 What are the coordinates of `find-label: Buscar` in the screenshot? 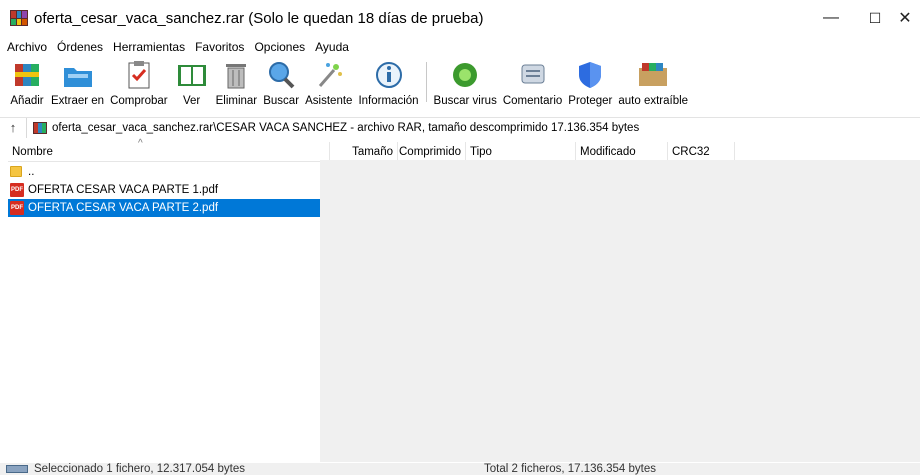 It's located at (281, 101).